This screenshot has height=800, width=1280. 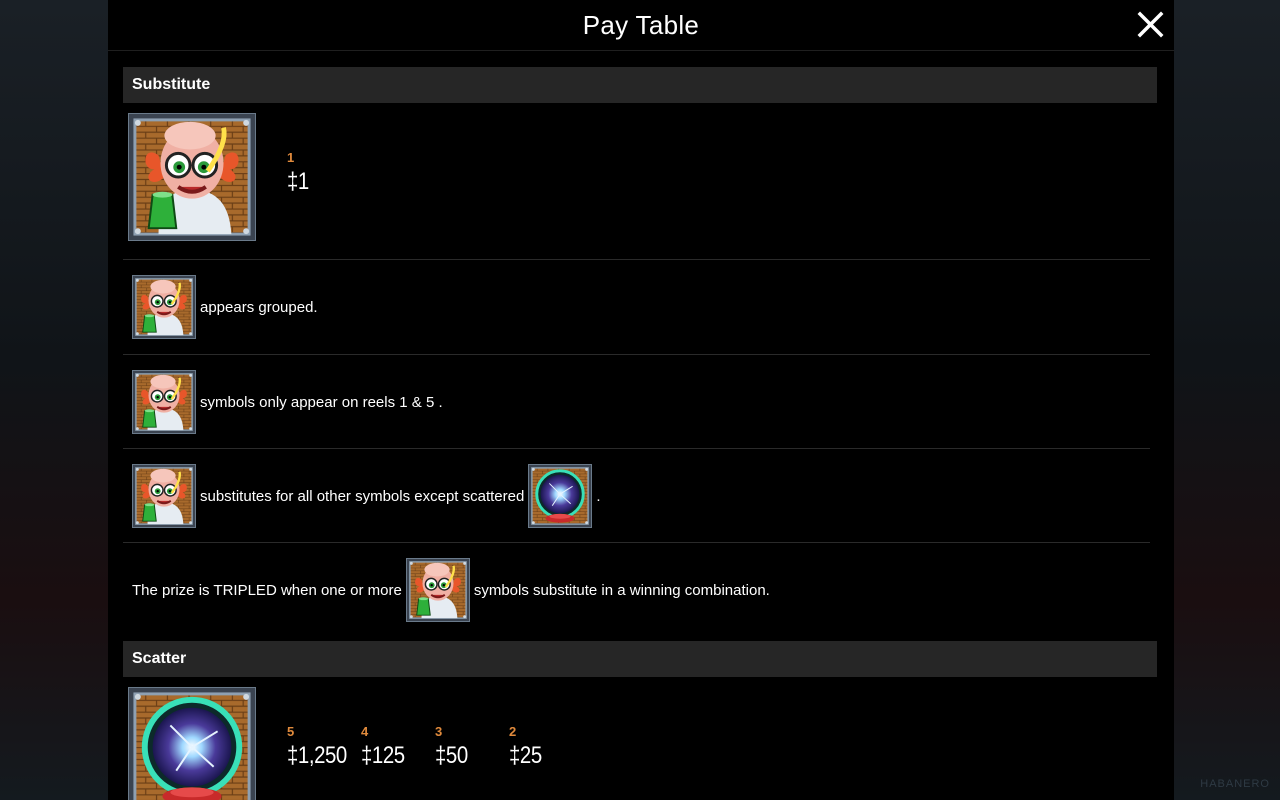 What do you see at coordinates (365, 731) in the screenshot?
I see `pay-count: 4` at bounding box center [365, 731].